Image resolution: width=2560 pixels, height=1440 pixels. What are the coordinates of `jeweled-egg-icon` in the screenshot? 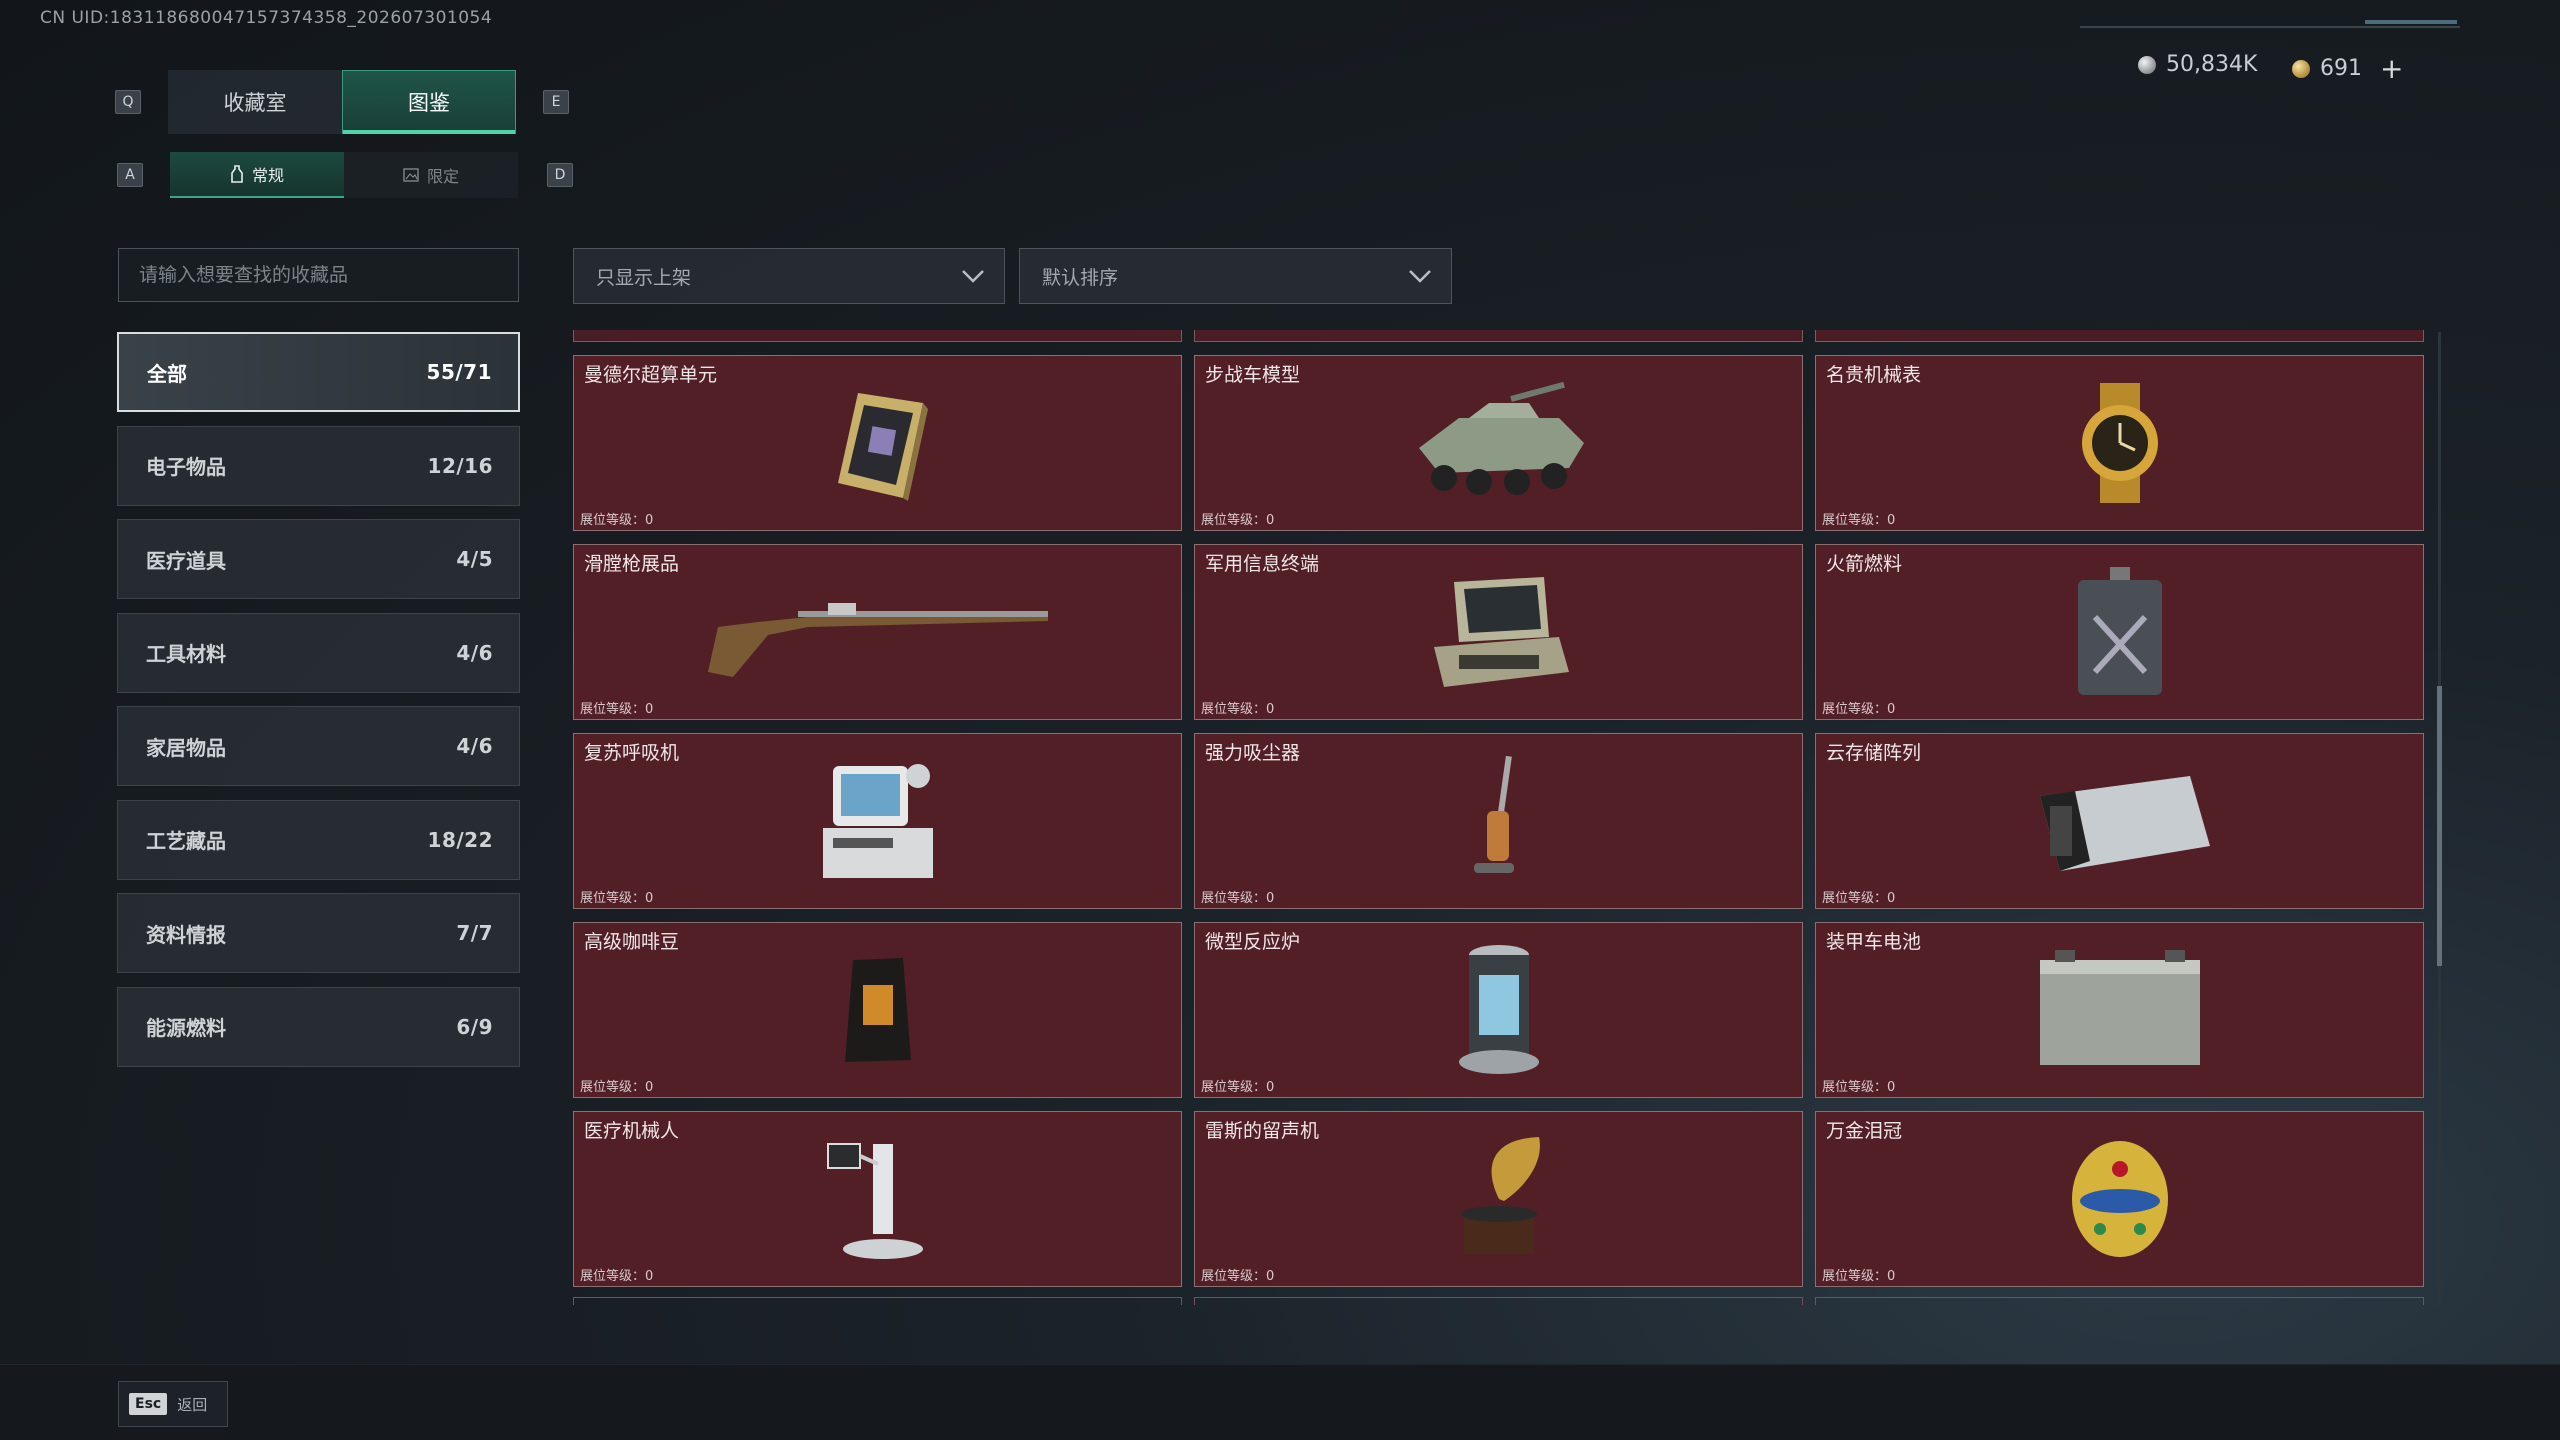 It's located at (2119, 1199).